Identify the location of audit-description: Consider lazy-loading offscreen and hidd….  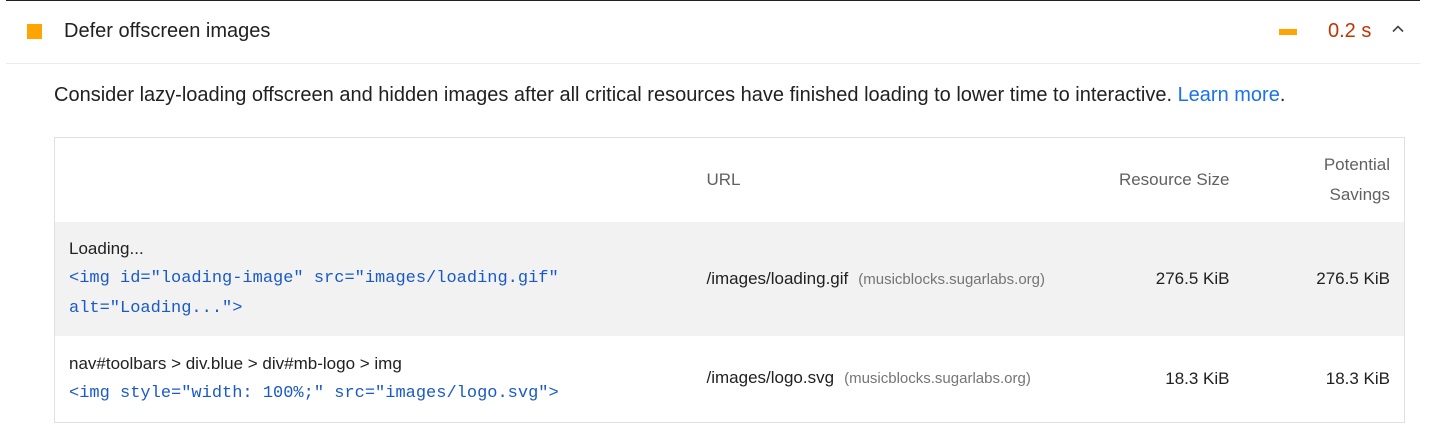
(669, 95).